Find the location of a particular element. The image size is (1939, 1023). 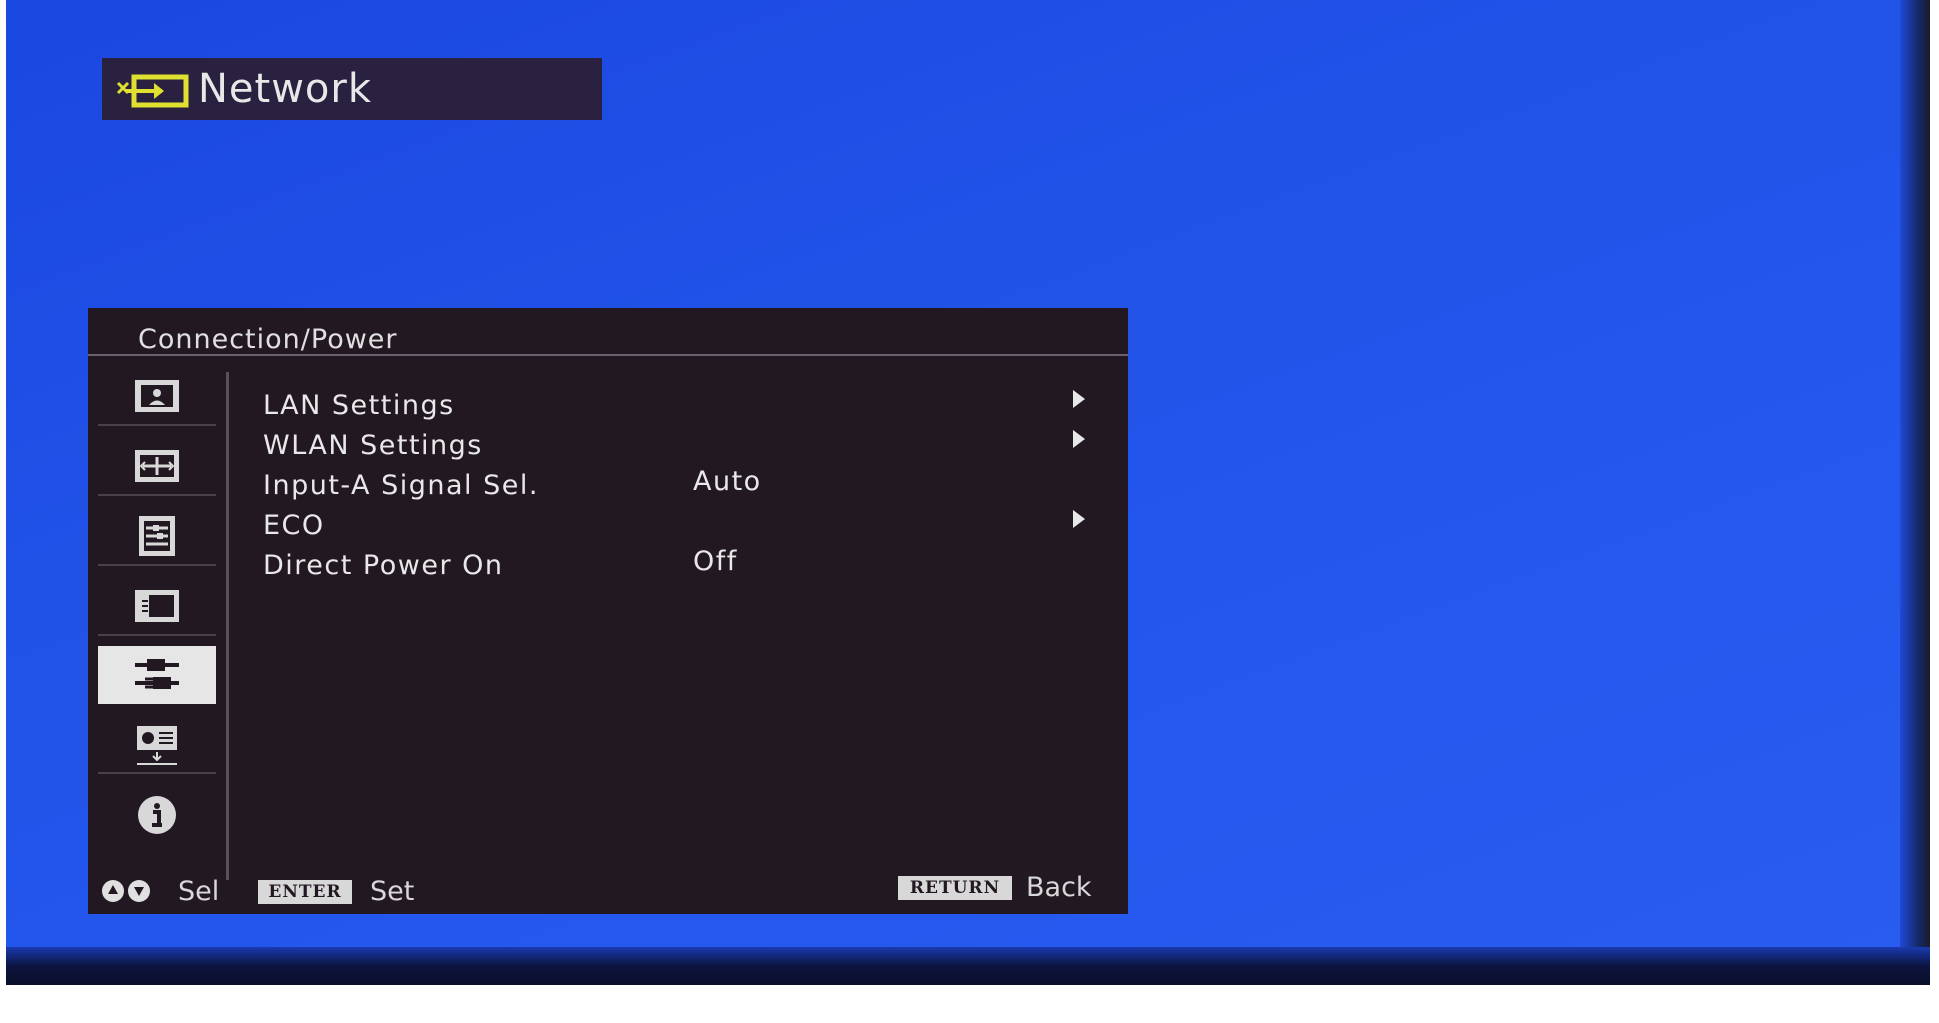

menu-item-eco: ECO is located at coordinates (678, 529).